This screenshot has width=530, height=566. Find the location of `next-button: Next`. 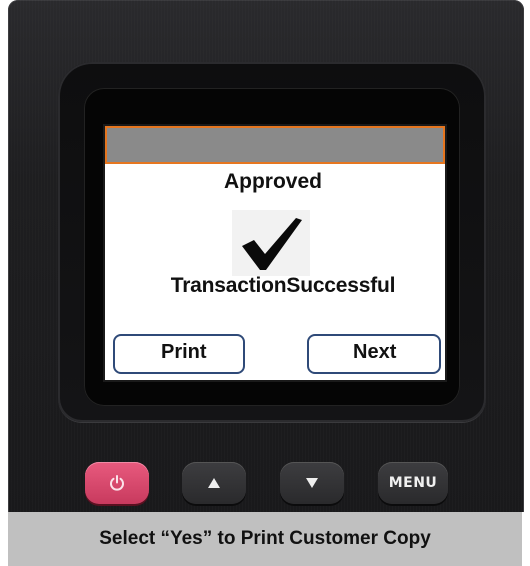

next-button: Next is located at coordinates (374, 354).